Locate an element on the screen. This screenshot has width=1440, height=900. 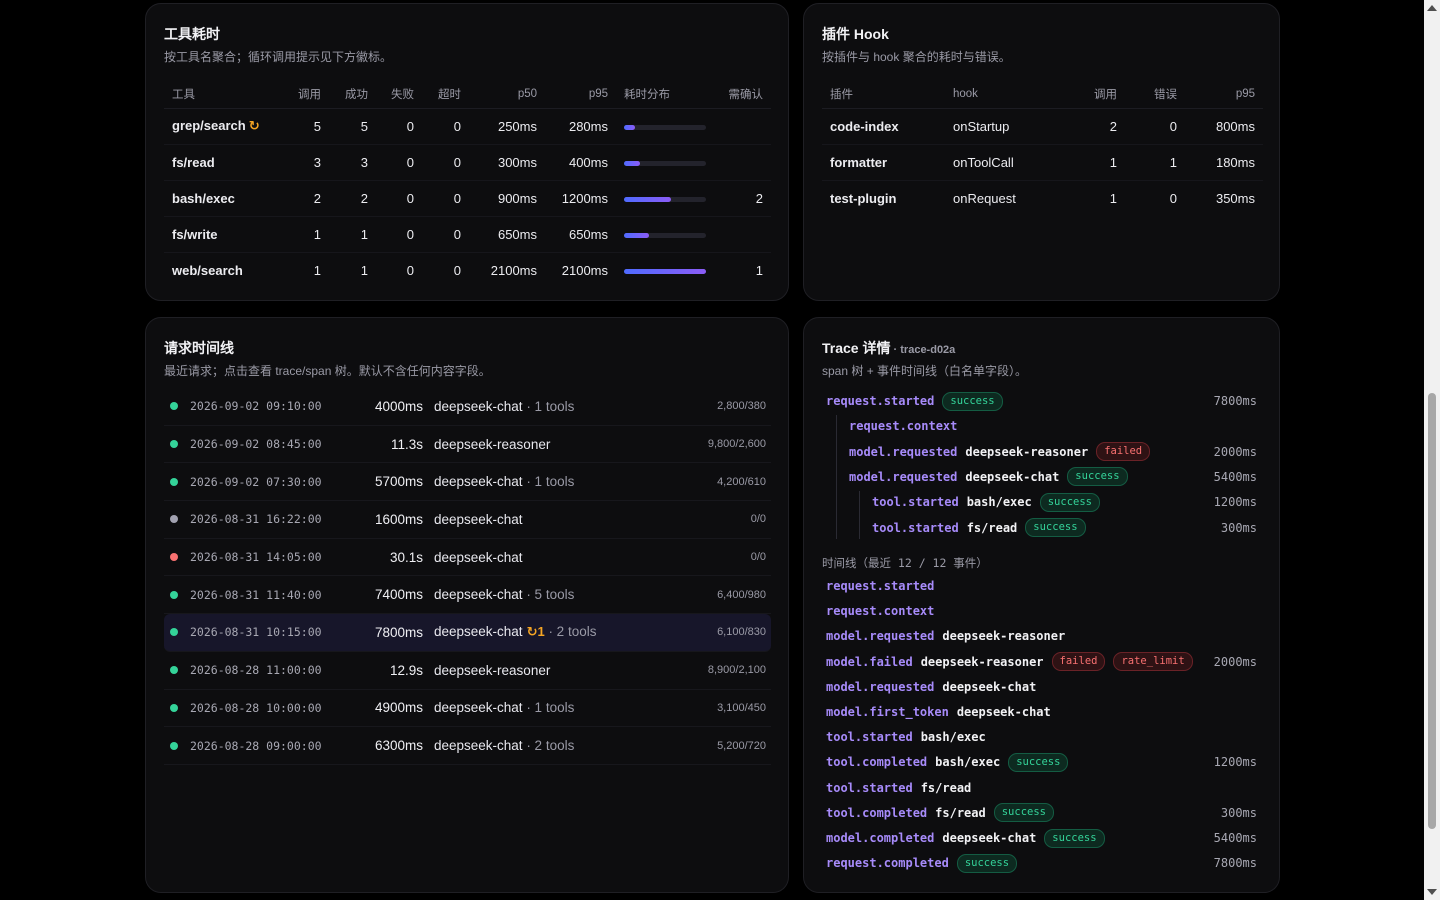
cell-p95: 2100ms is located at coordinates (584, 270).